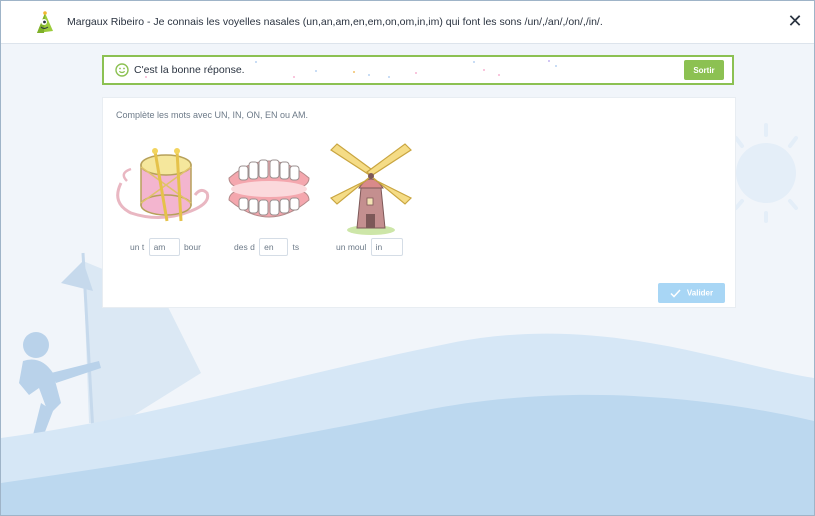  What do you see at coordinates (351, 247) in the screenshot?
I see `word-prefix: un moul` at bounding box center [351, 247].